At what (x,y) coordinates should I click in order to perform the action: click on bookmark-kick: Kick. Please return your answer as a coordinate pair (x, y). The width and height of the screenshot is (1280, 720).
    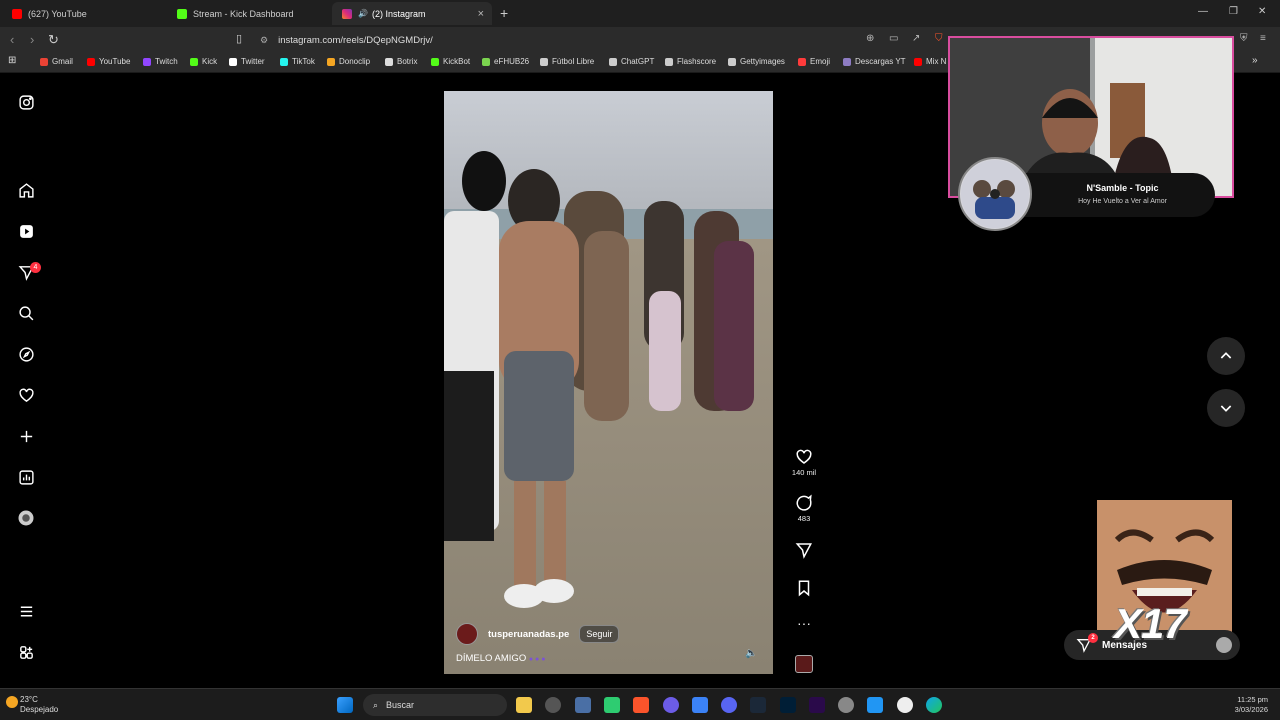
    Looking at the image, I should click on (203, 61).